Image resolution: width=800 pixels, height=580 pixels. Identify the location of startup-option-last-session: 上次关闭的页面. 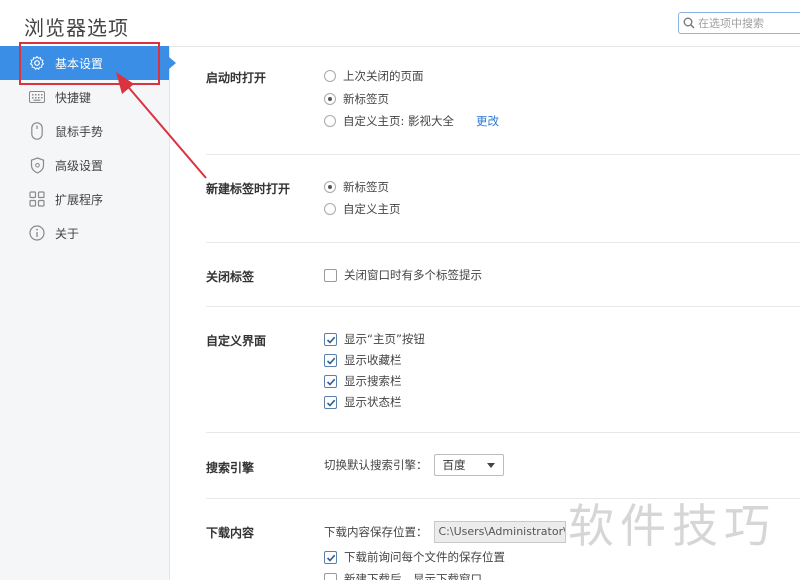
(374, 76).